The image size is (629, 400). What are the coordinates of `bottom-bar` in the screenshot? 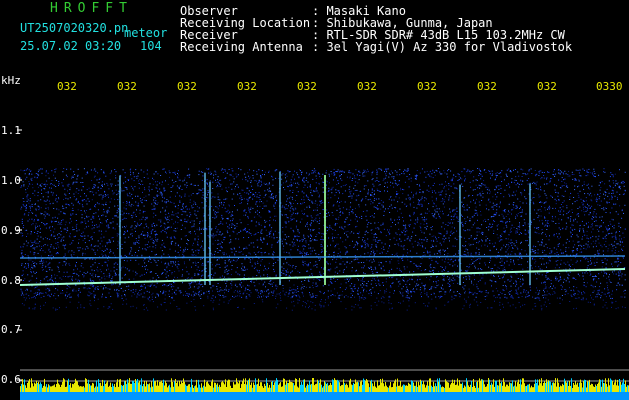 It's located at (324, 396).